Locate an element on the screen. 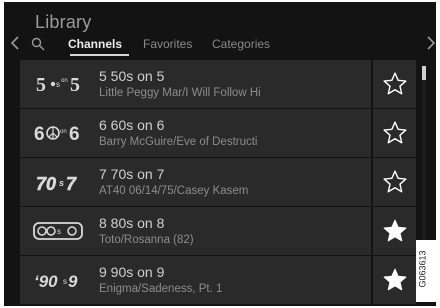 This screenshot has height=308, width=440. chevron-right-icon is located at coordinates (431, 43).